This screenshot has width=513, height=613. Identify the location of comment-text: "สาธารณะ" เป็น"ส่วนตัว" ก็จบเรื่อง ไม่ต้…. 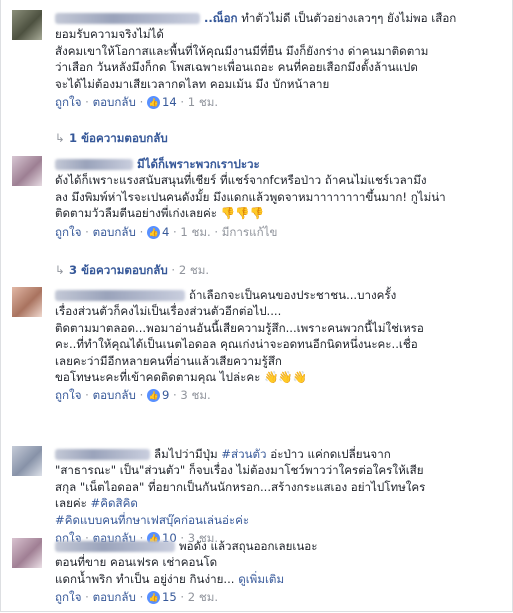
(239, 470).